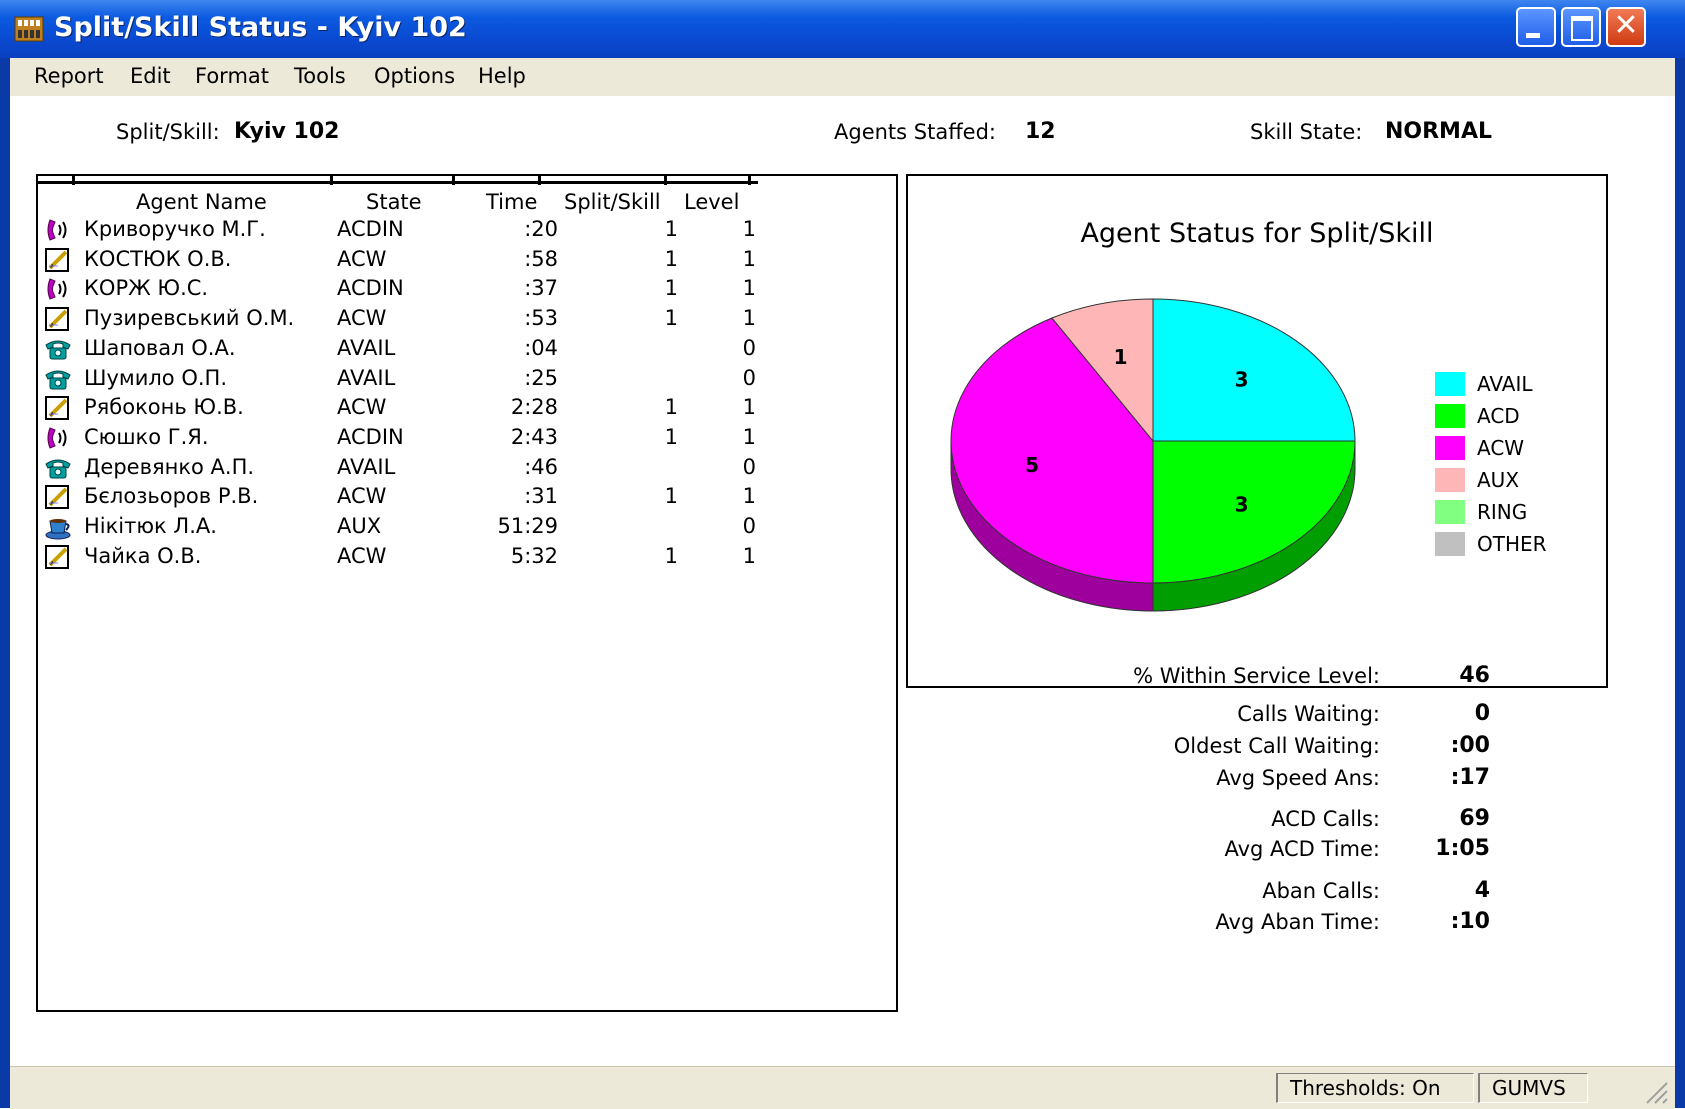 Image resolution: width=1685 pixels, height=1109 pixels. Describe the element at coordinates (1501, 448) in the screenshot. I see `legend-label: ACW` at that location.